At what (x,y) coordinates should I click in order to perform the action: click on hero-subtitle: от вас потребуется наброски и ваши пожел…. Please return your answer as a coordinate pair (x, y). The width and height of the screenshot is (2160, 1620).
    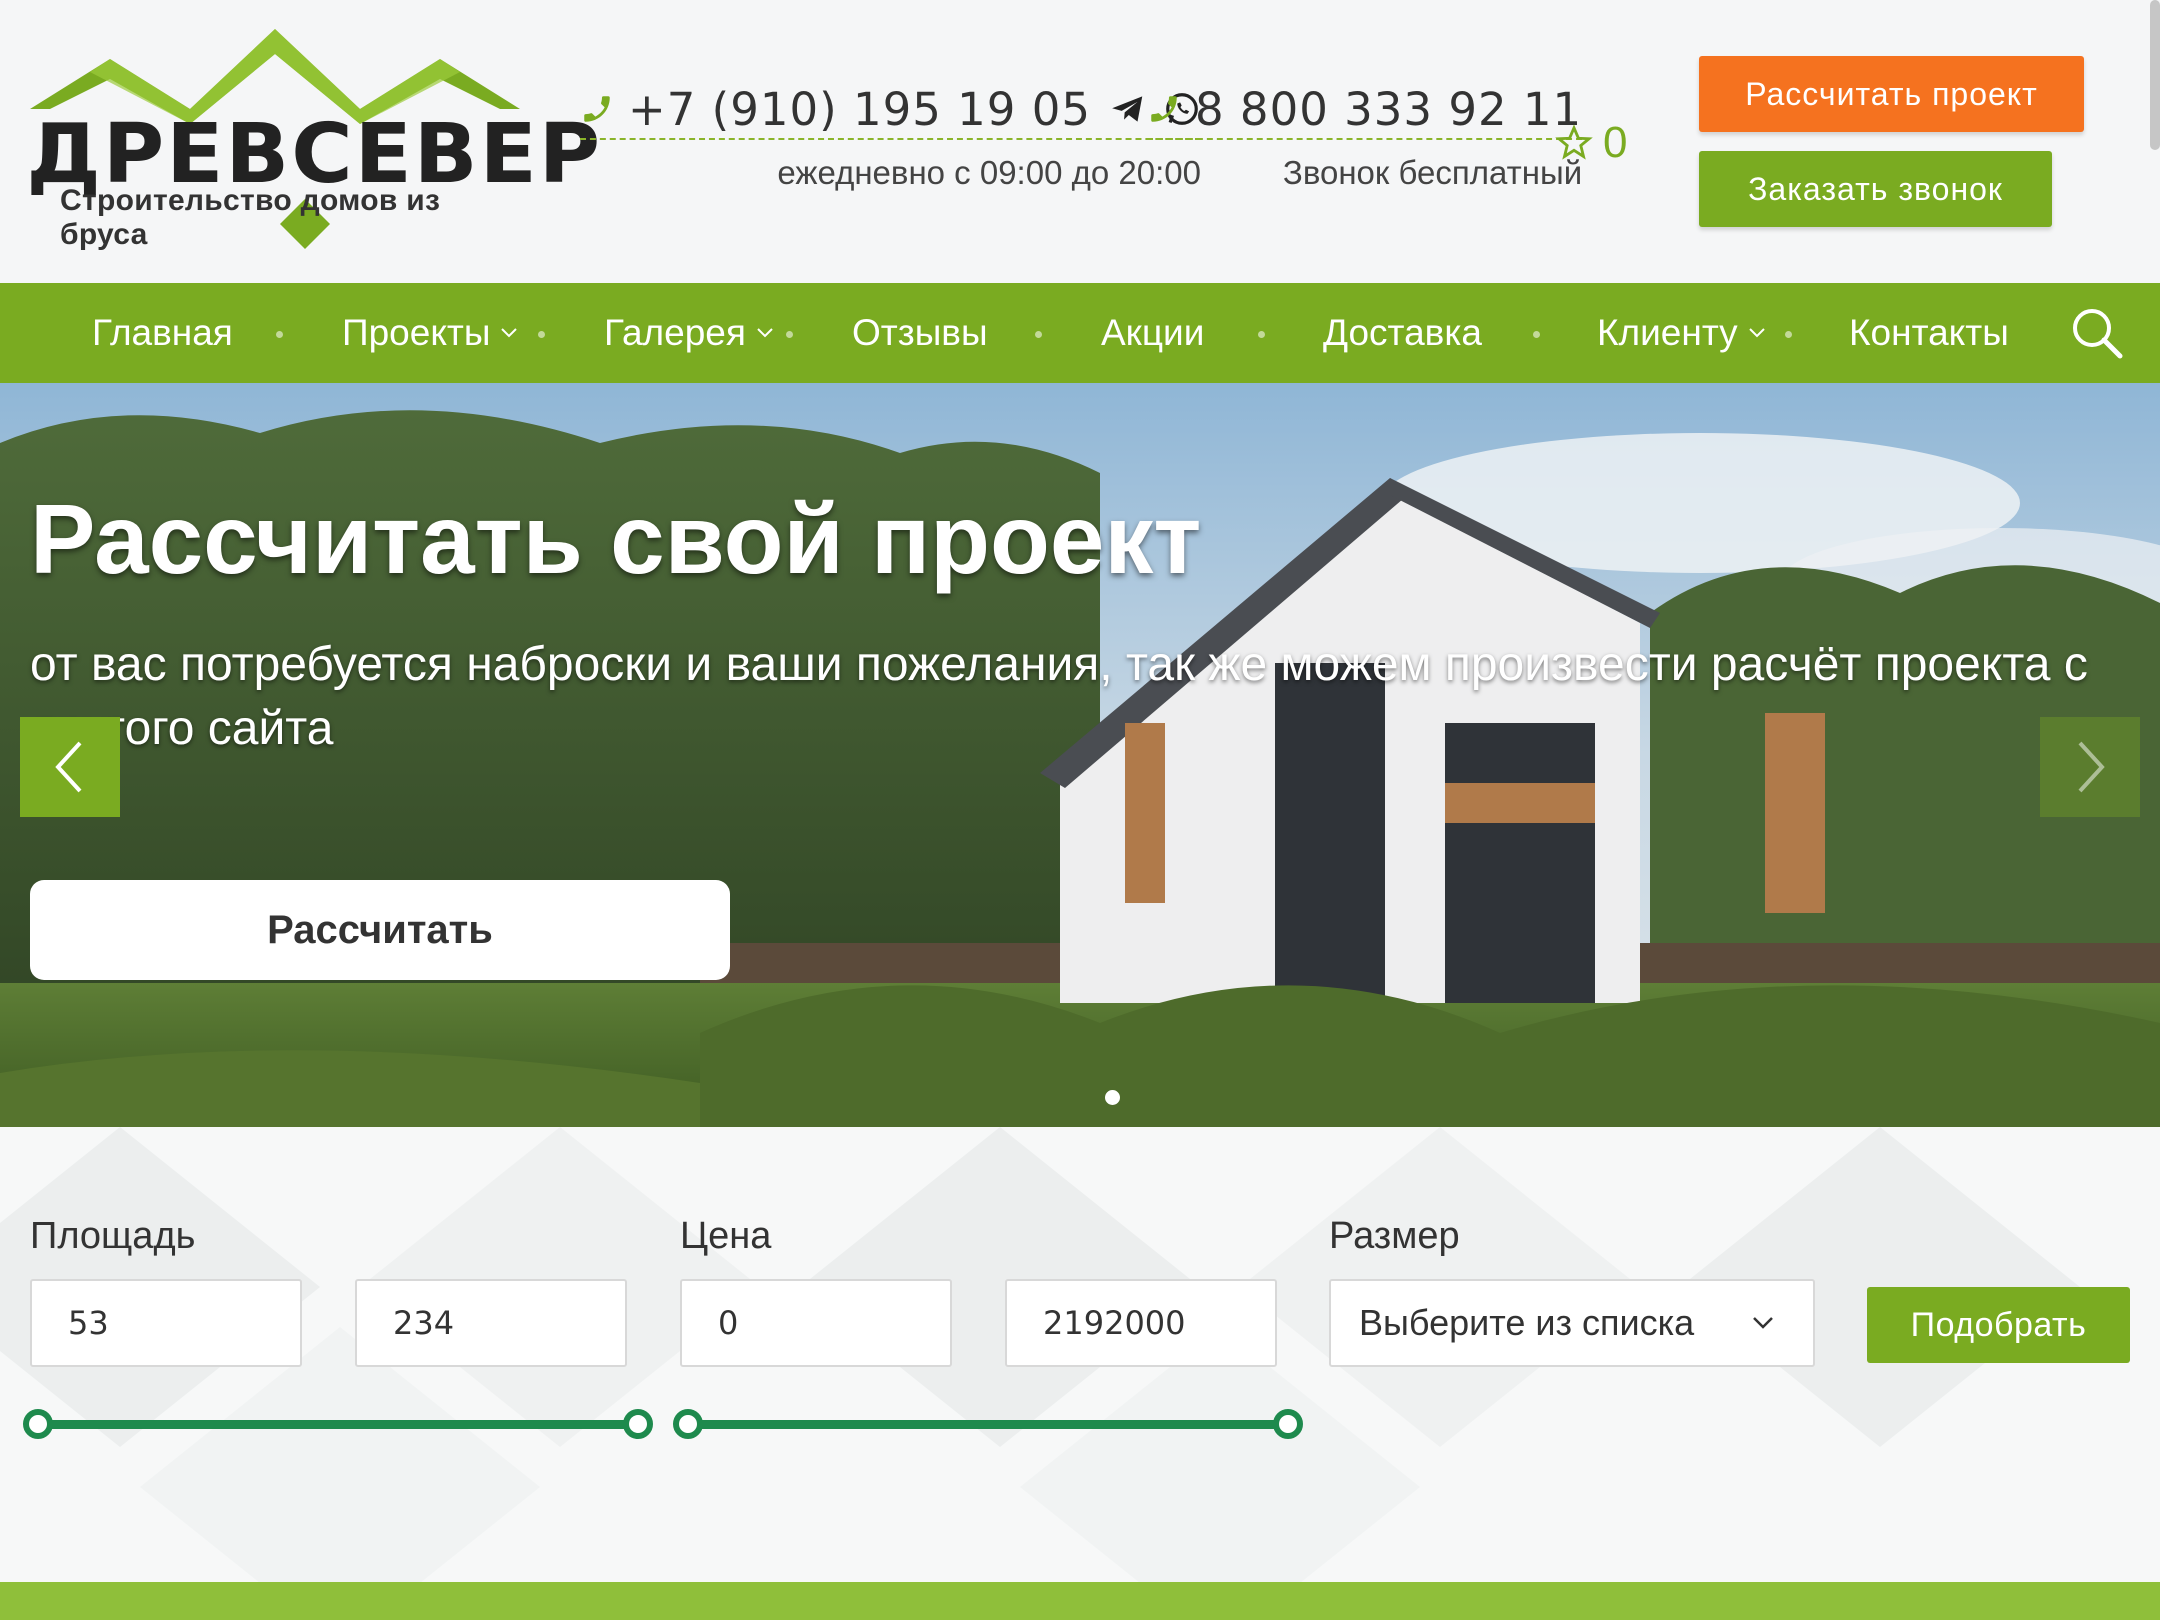
    Looking at the image, I should click on (1059, 696).